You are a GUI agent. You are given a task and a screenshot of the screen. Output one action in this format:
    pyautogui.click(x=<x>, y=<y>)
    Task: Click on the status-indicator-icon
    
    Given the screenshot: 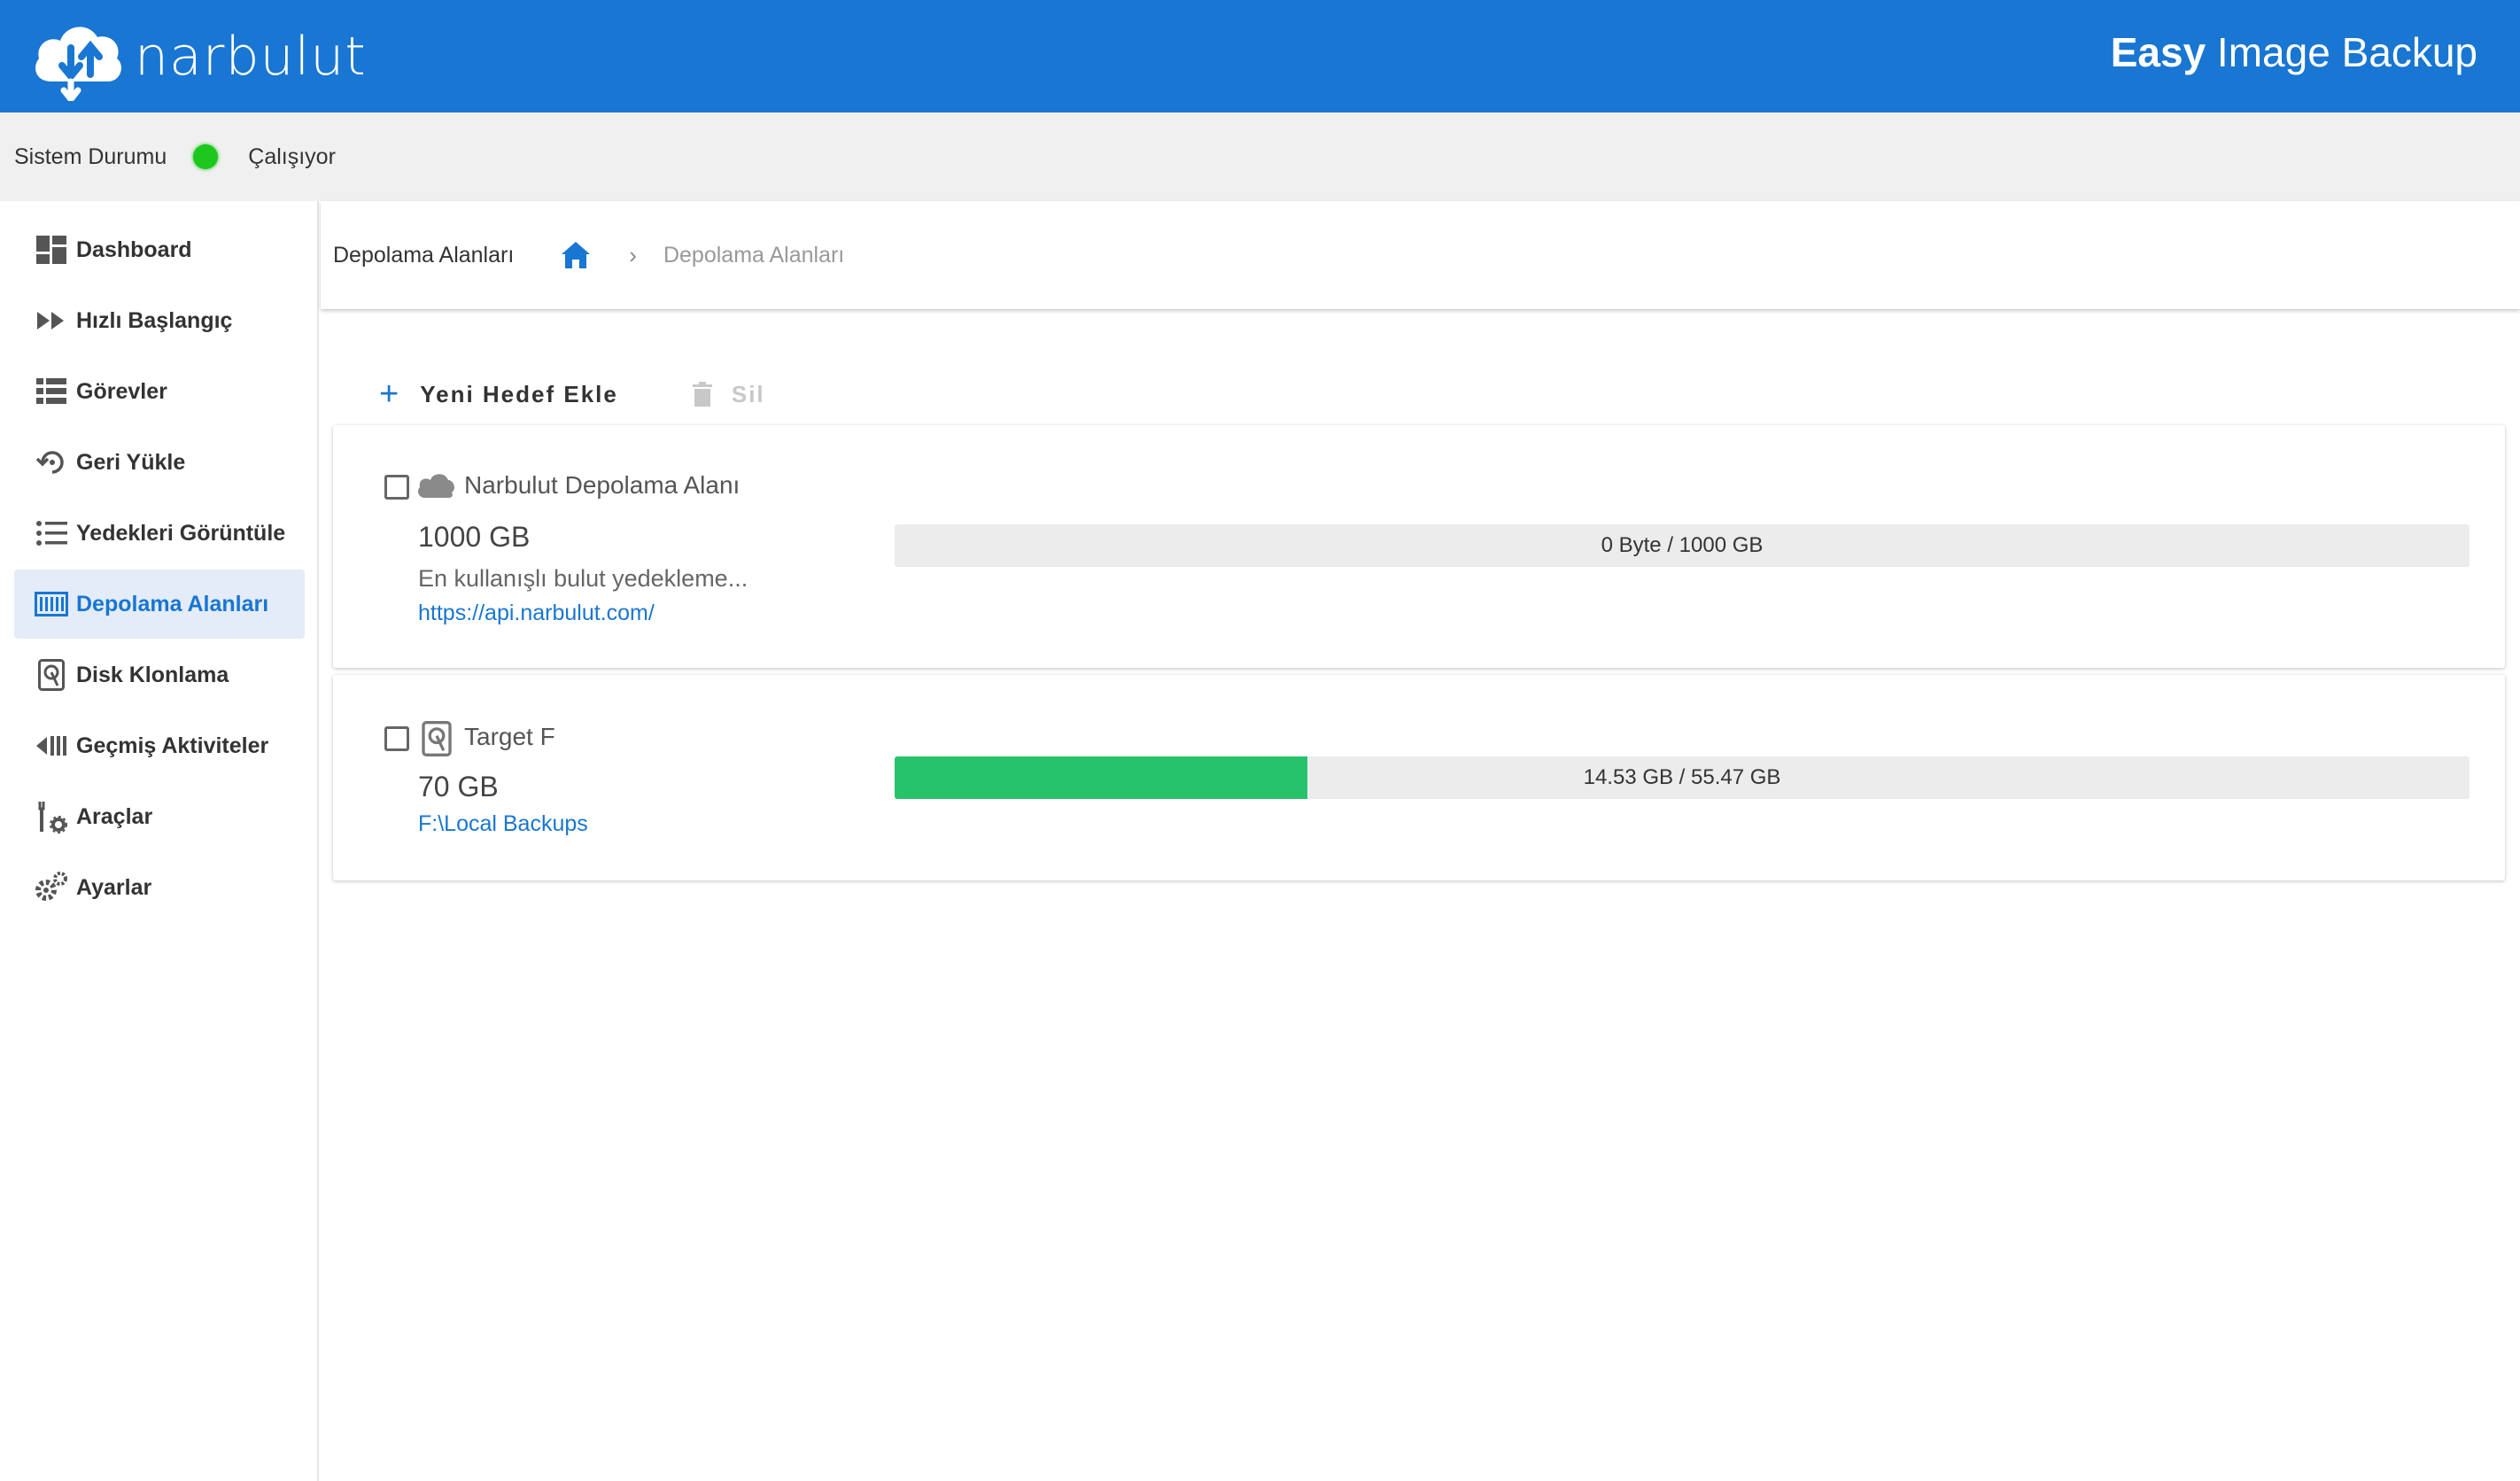 What is the action you would take?
    pyautogui.click(x=206, y=156)
    